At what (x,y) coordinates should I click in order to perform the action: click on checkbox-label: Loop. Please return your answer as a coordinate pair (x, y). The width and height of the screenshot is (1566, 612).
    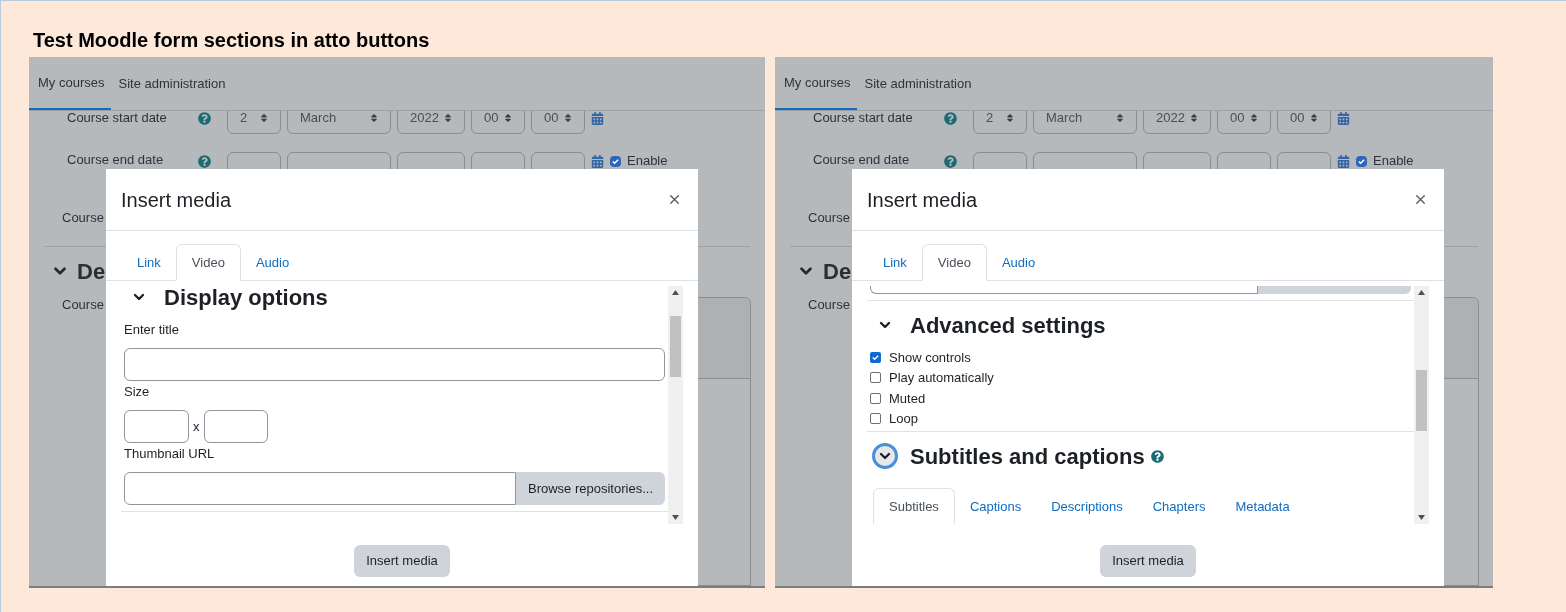
    Looking at the image, I should click on (903, 419).